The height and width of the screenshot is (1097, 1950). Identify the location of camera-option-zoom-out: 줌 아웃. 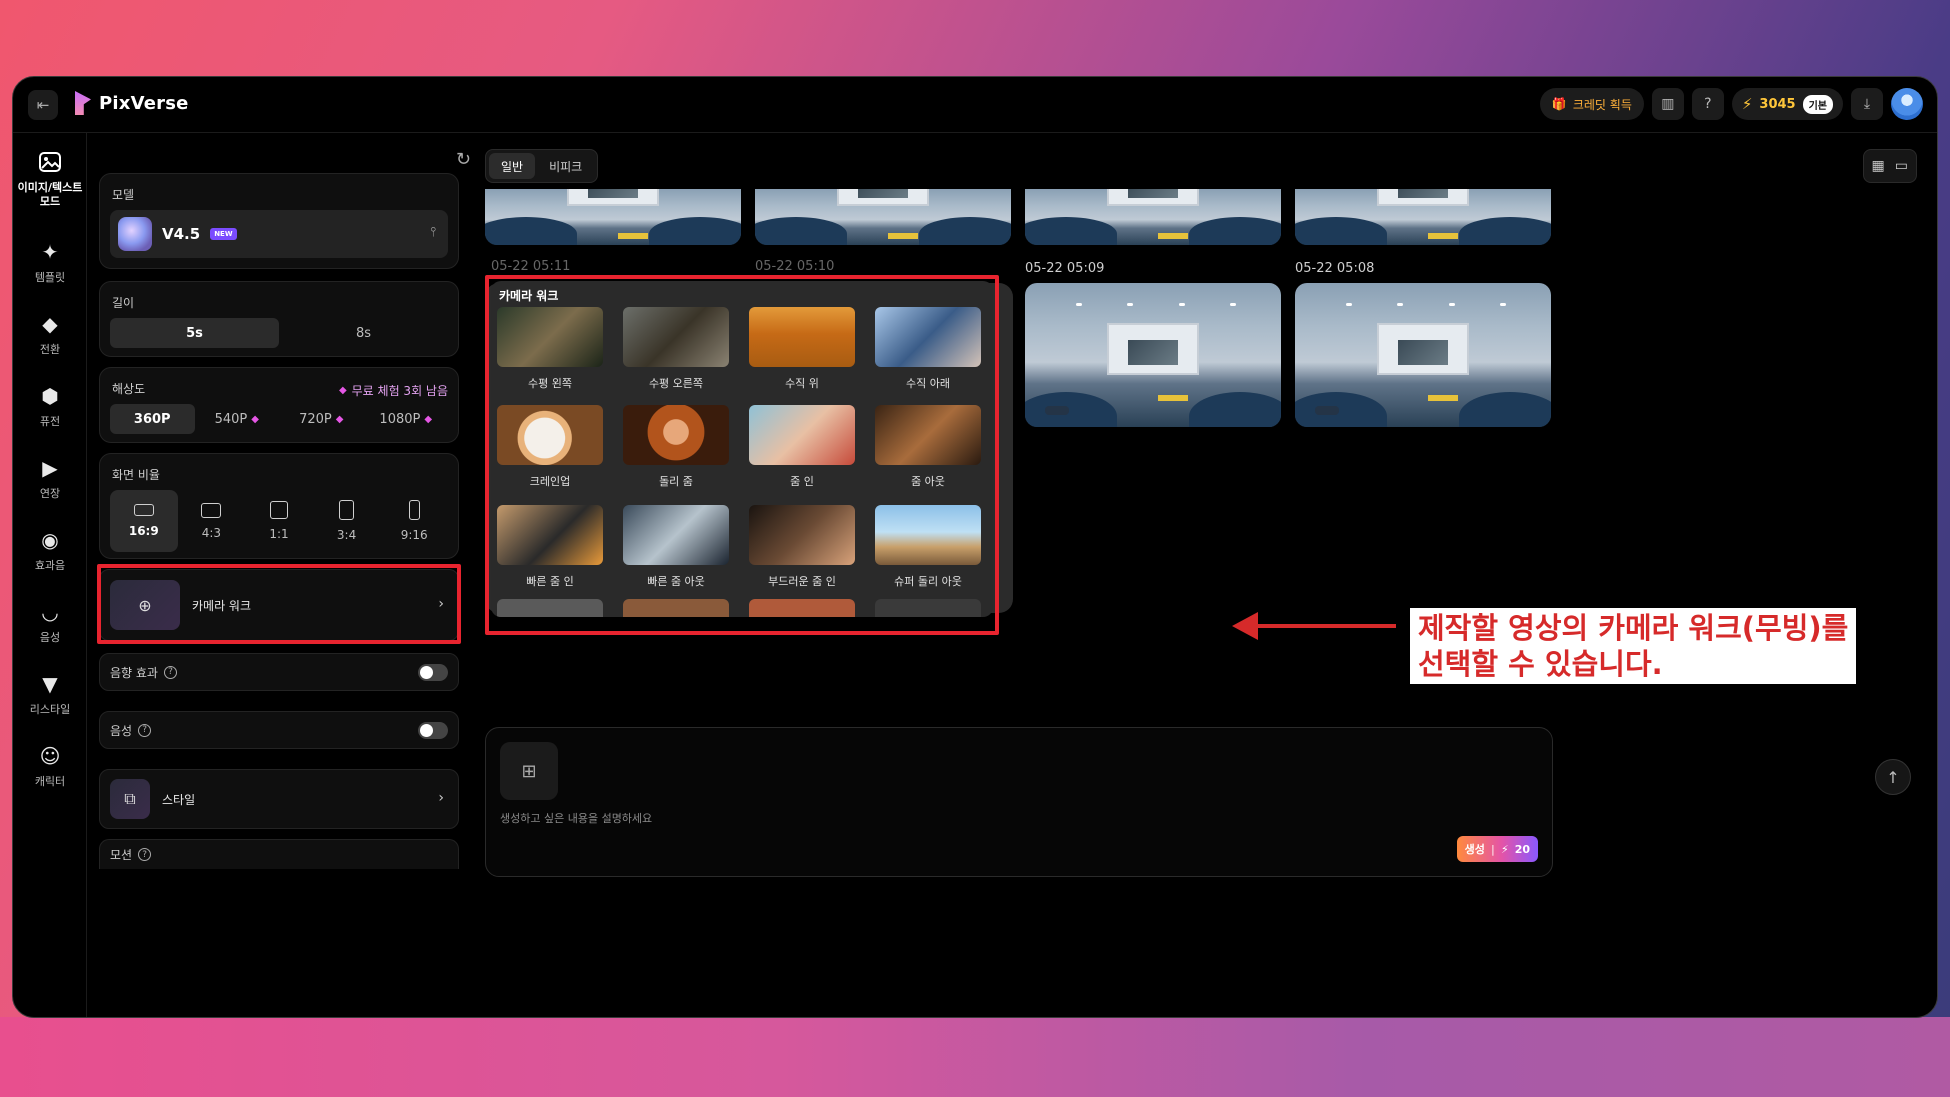
(928, 447).